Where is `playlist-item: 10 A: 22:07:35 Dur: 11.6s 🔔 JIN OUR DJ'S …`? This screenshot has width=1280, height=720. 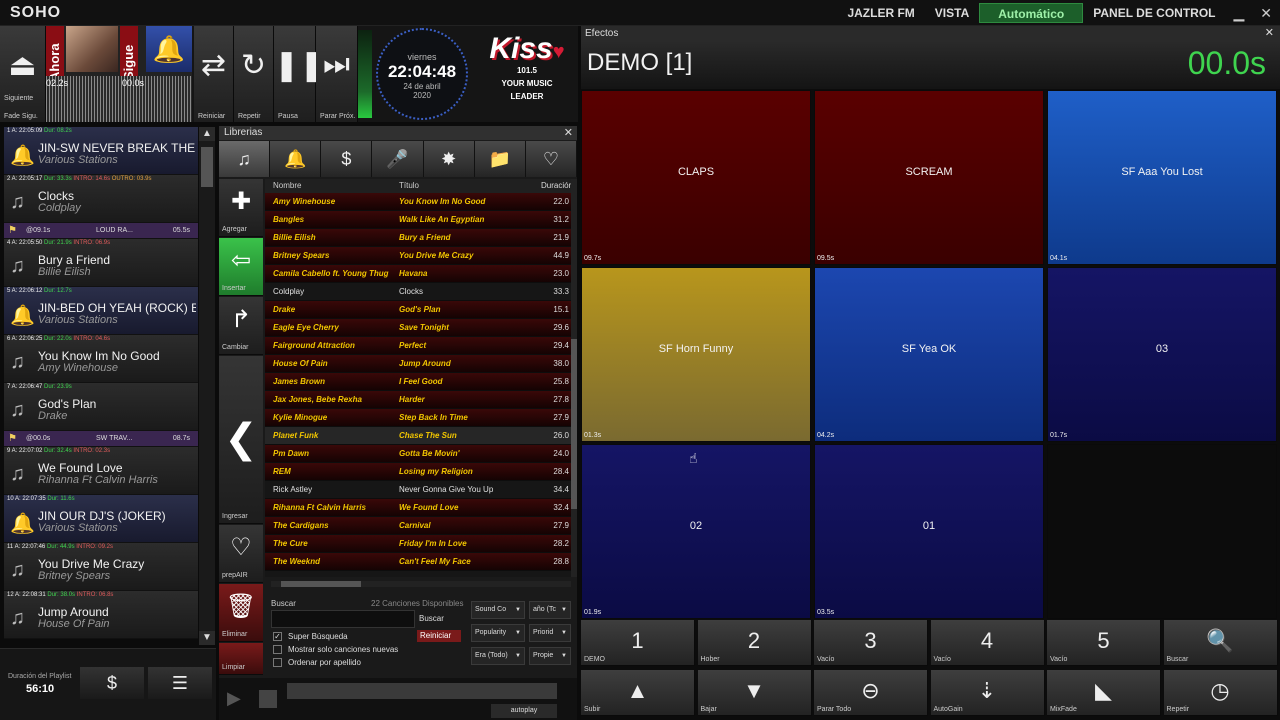 playlist-item: 10 A: 22:07:35 Dur: 11.6s 🔔 JIN OUR DJ'S … is located at coordinates (101, 519).